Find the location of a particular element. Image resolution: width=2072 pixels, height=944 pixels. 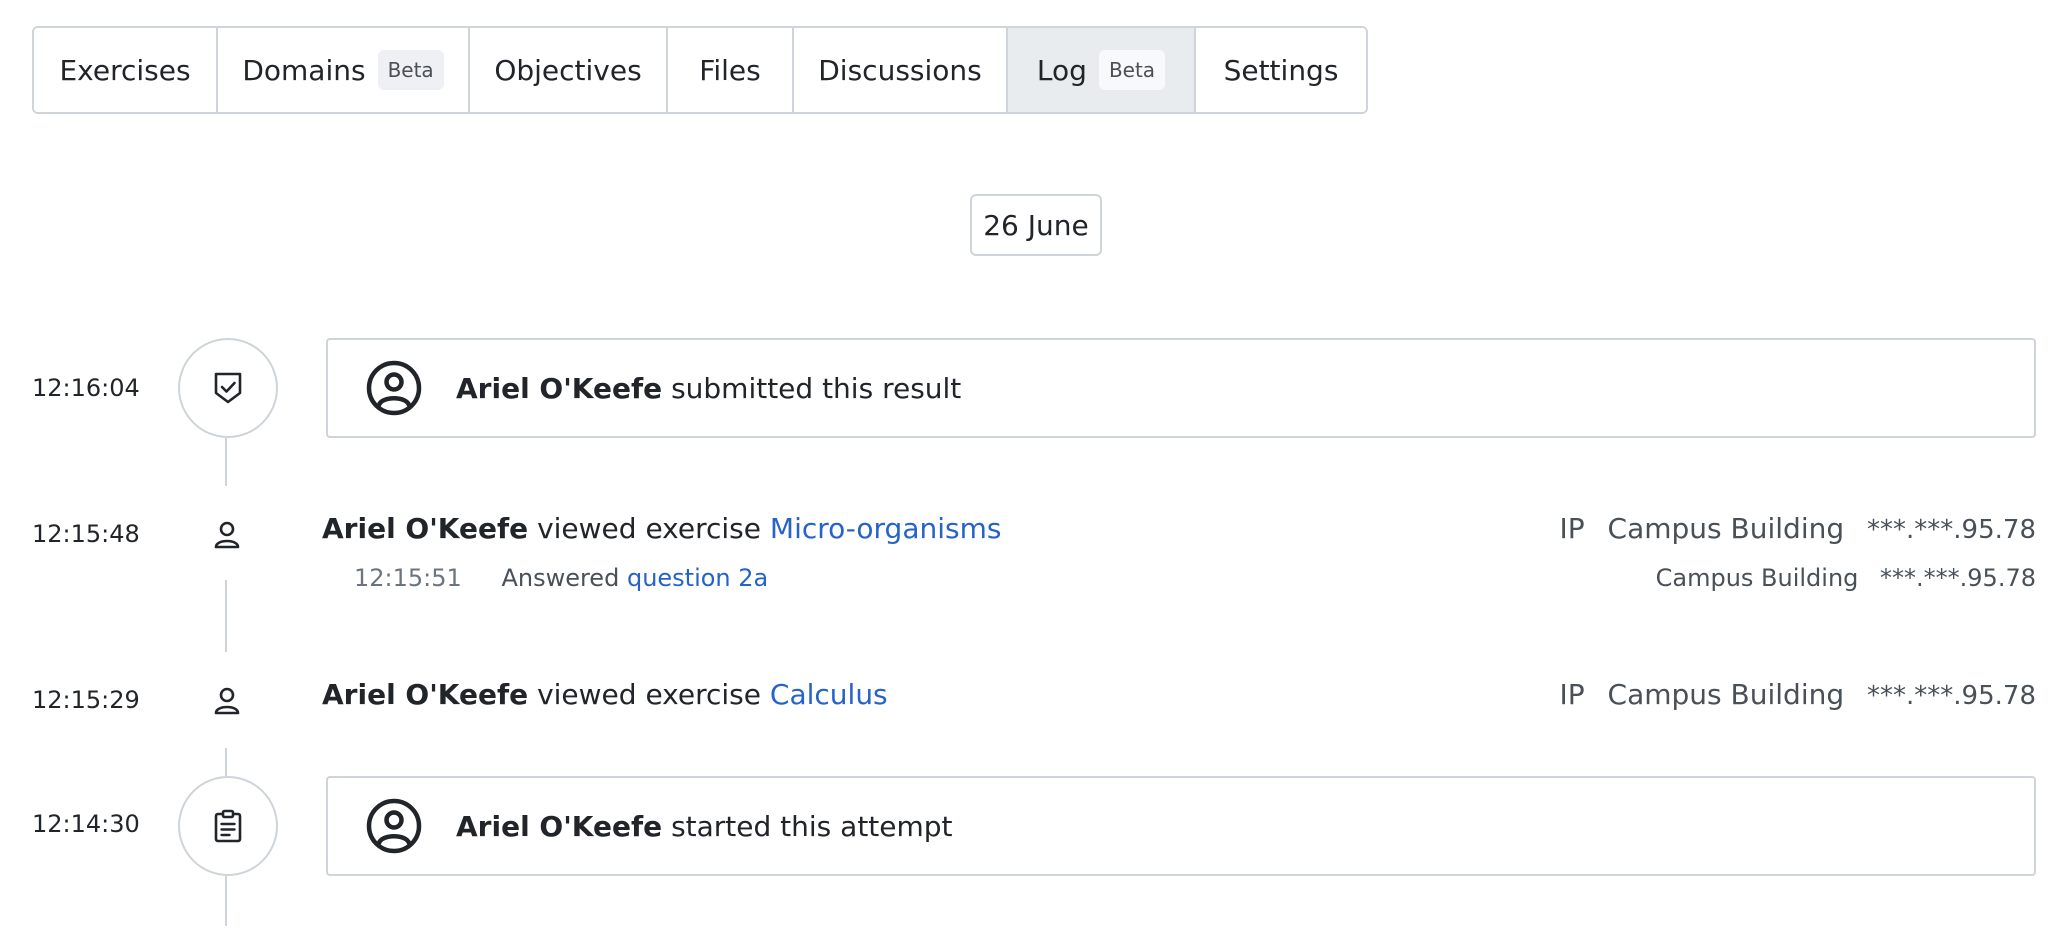

event-description: Ariel O'Keefe submitted this result is located at coordinates (708, 388).